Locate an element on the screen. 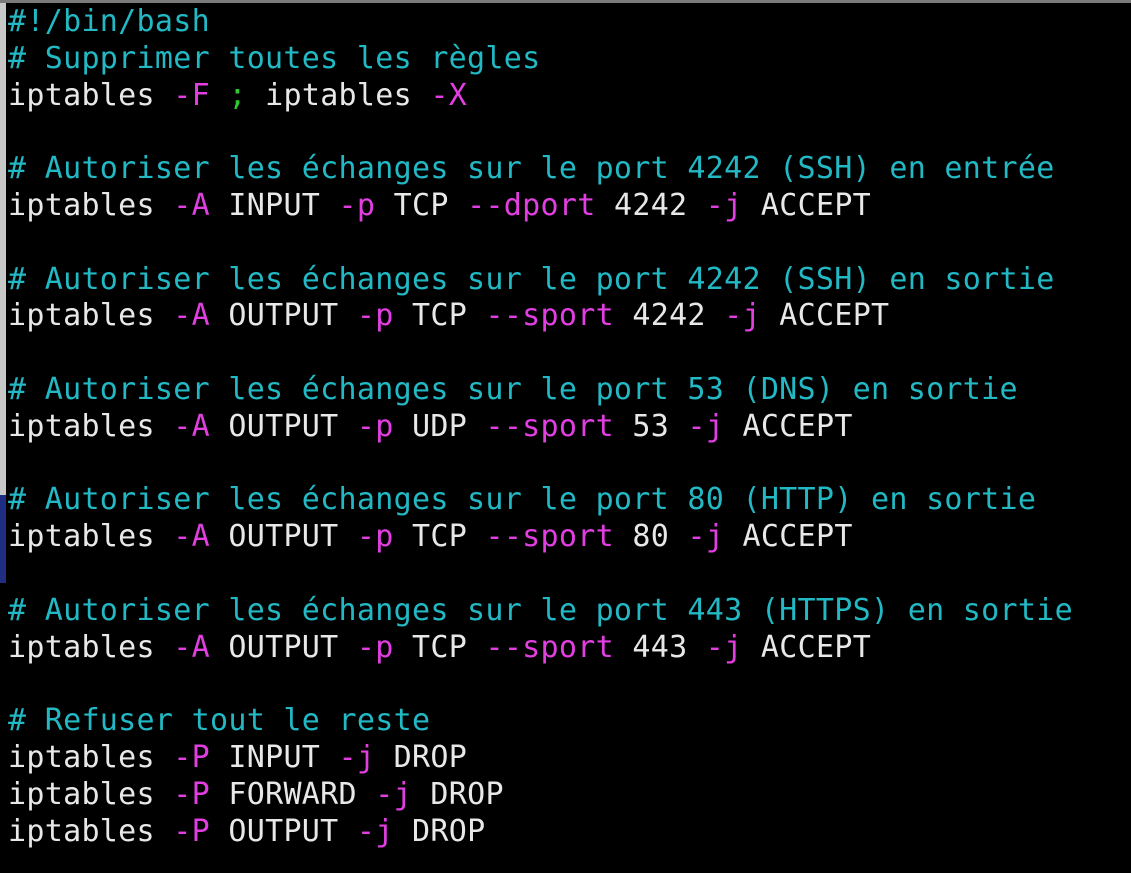 This screenshot has height=873, width=1131. option-flag: --dport is located at coordinates (531, 205).